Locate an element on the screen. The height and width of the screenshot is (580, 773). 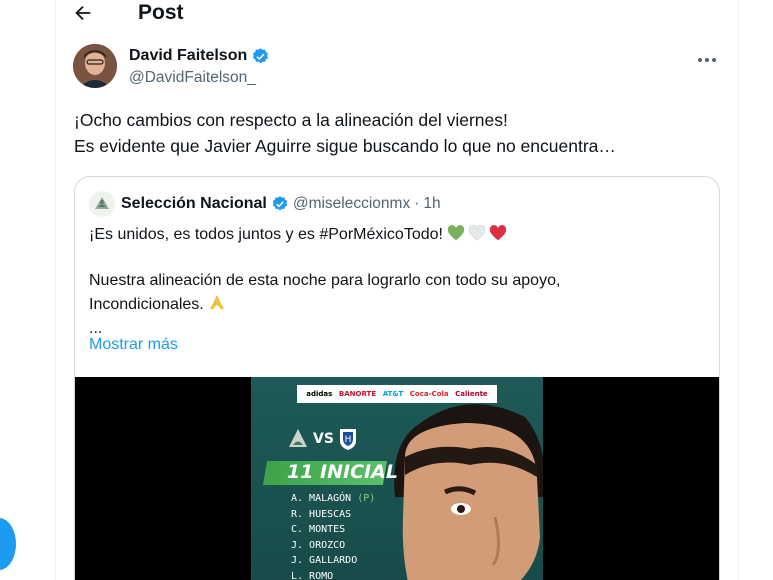
lineup-player: L. ROMO is located at coordinates (333, 574).